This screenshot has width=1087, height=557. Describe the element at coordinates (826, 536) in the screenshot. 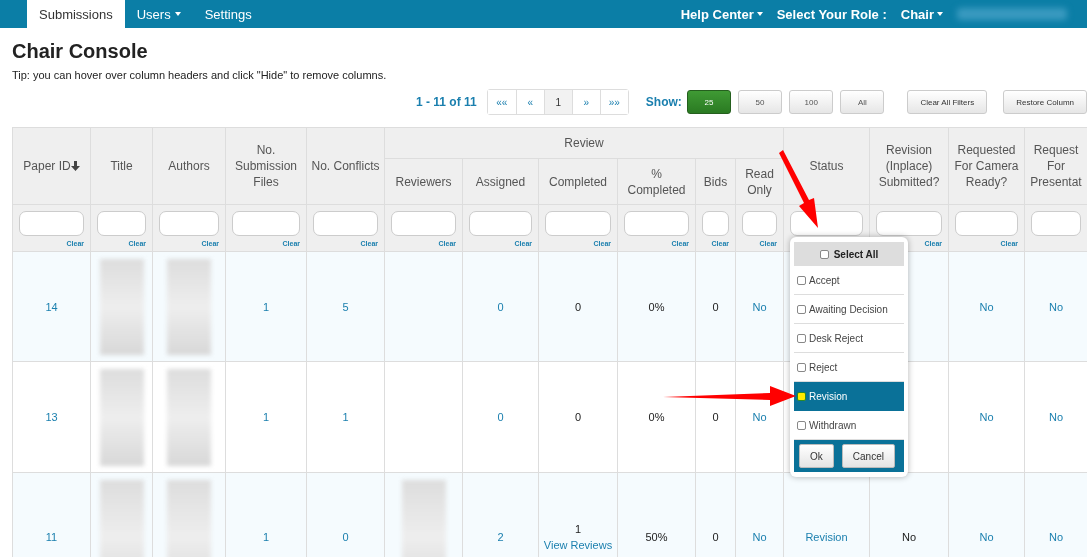

I see `table-link: Revision` at that location.